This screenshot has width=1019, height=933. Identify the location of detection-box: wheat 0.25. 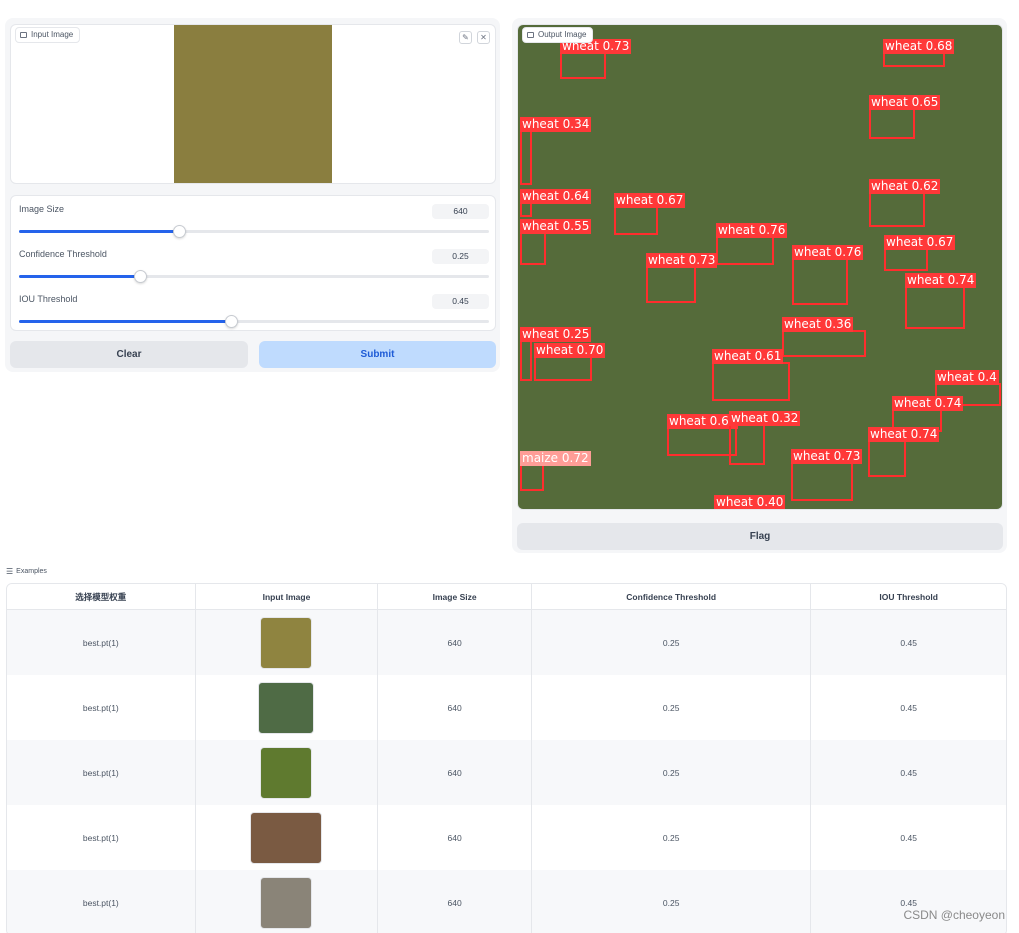
(556, 354).